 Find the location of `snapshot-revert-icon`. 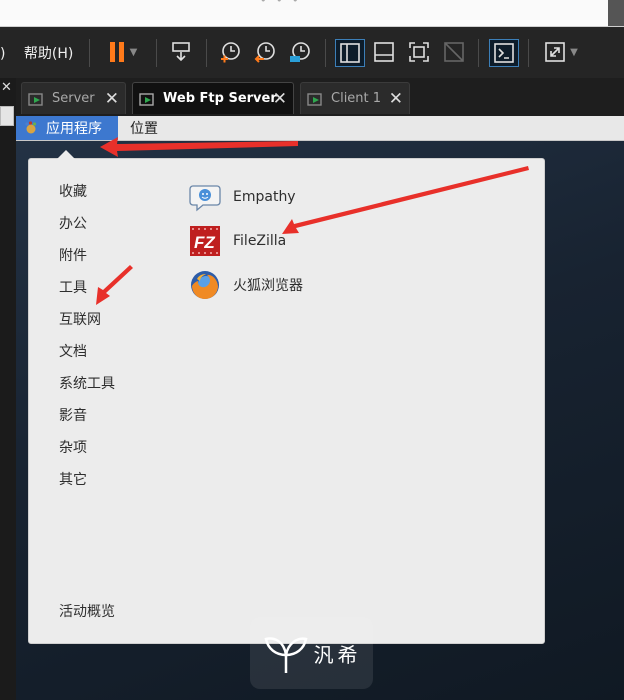

snapshot-revert-icon is located at coordinates (264, 52).